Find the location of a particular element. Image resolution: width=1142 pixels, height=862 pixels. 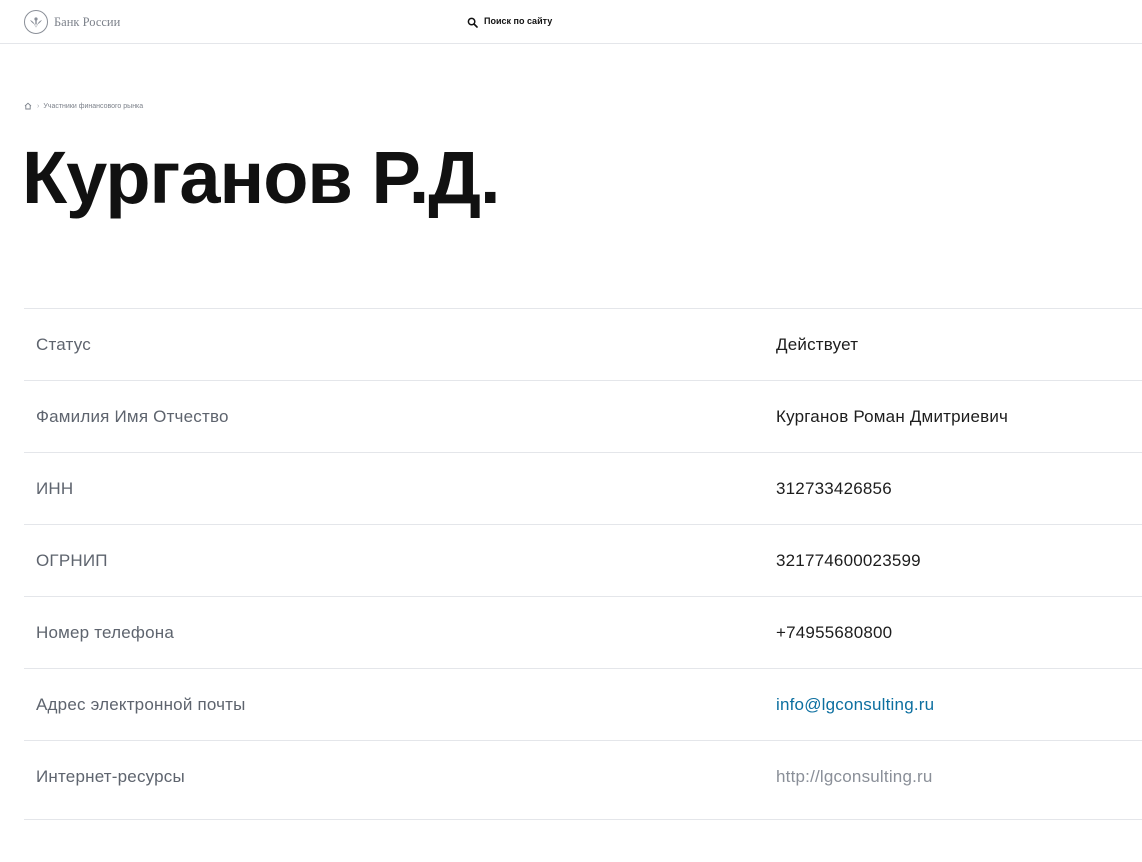

page-title: Курганов Р.Д. is located at coordinates (261, 177).